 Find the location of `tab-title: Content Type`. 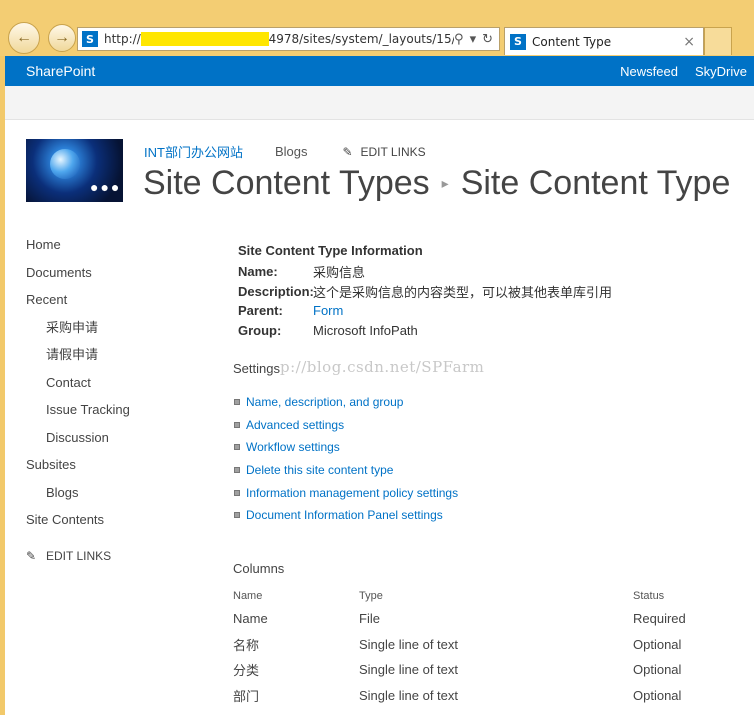

tab-title: Content Type is located at coordinates (572, 41).